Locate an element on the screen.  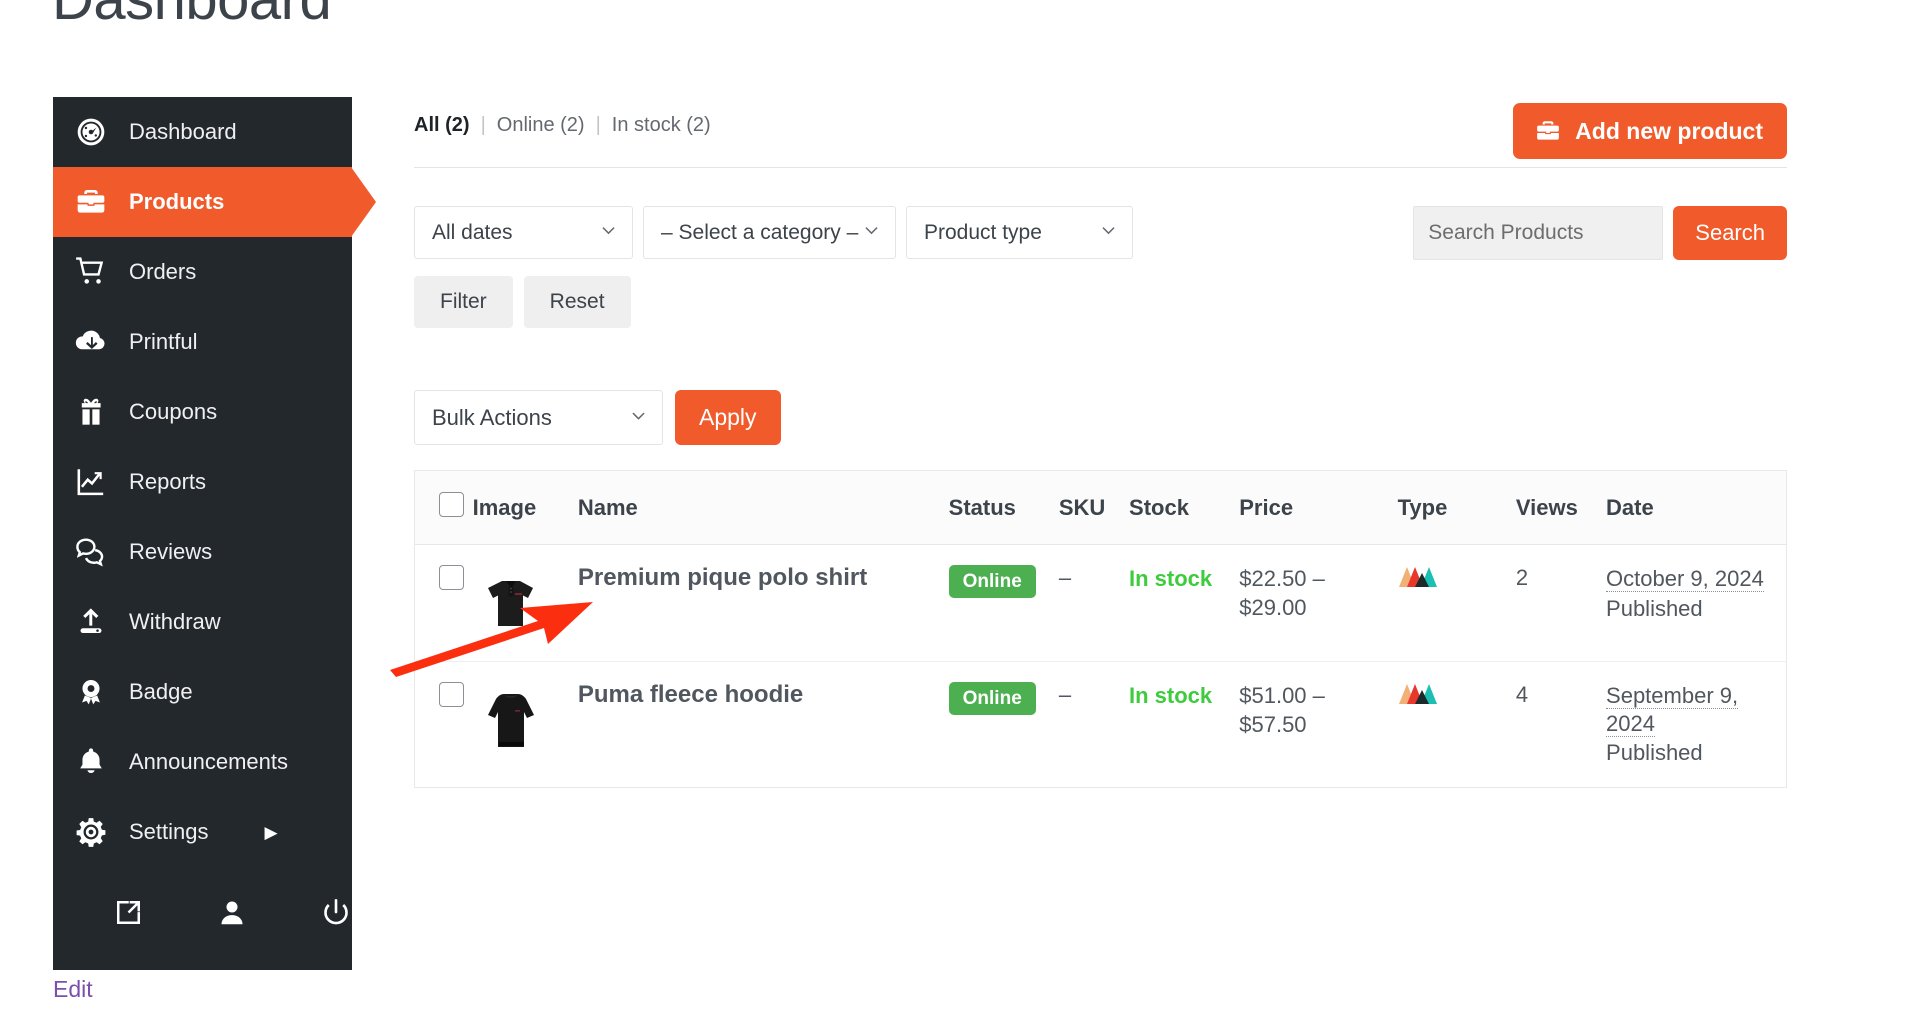
header-date: Date is located at coordinates (1696, 507).